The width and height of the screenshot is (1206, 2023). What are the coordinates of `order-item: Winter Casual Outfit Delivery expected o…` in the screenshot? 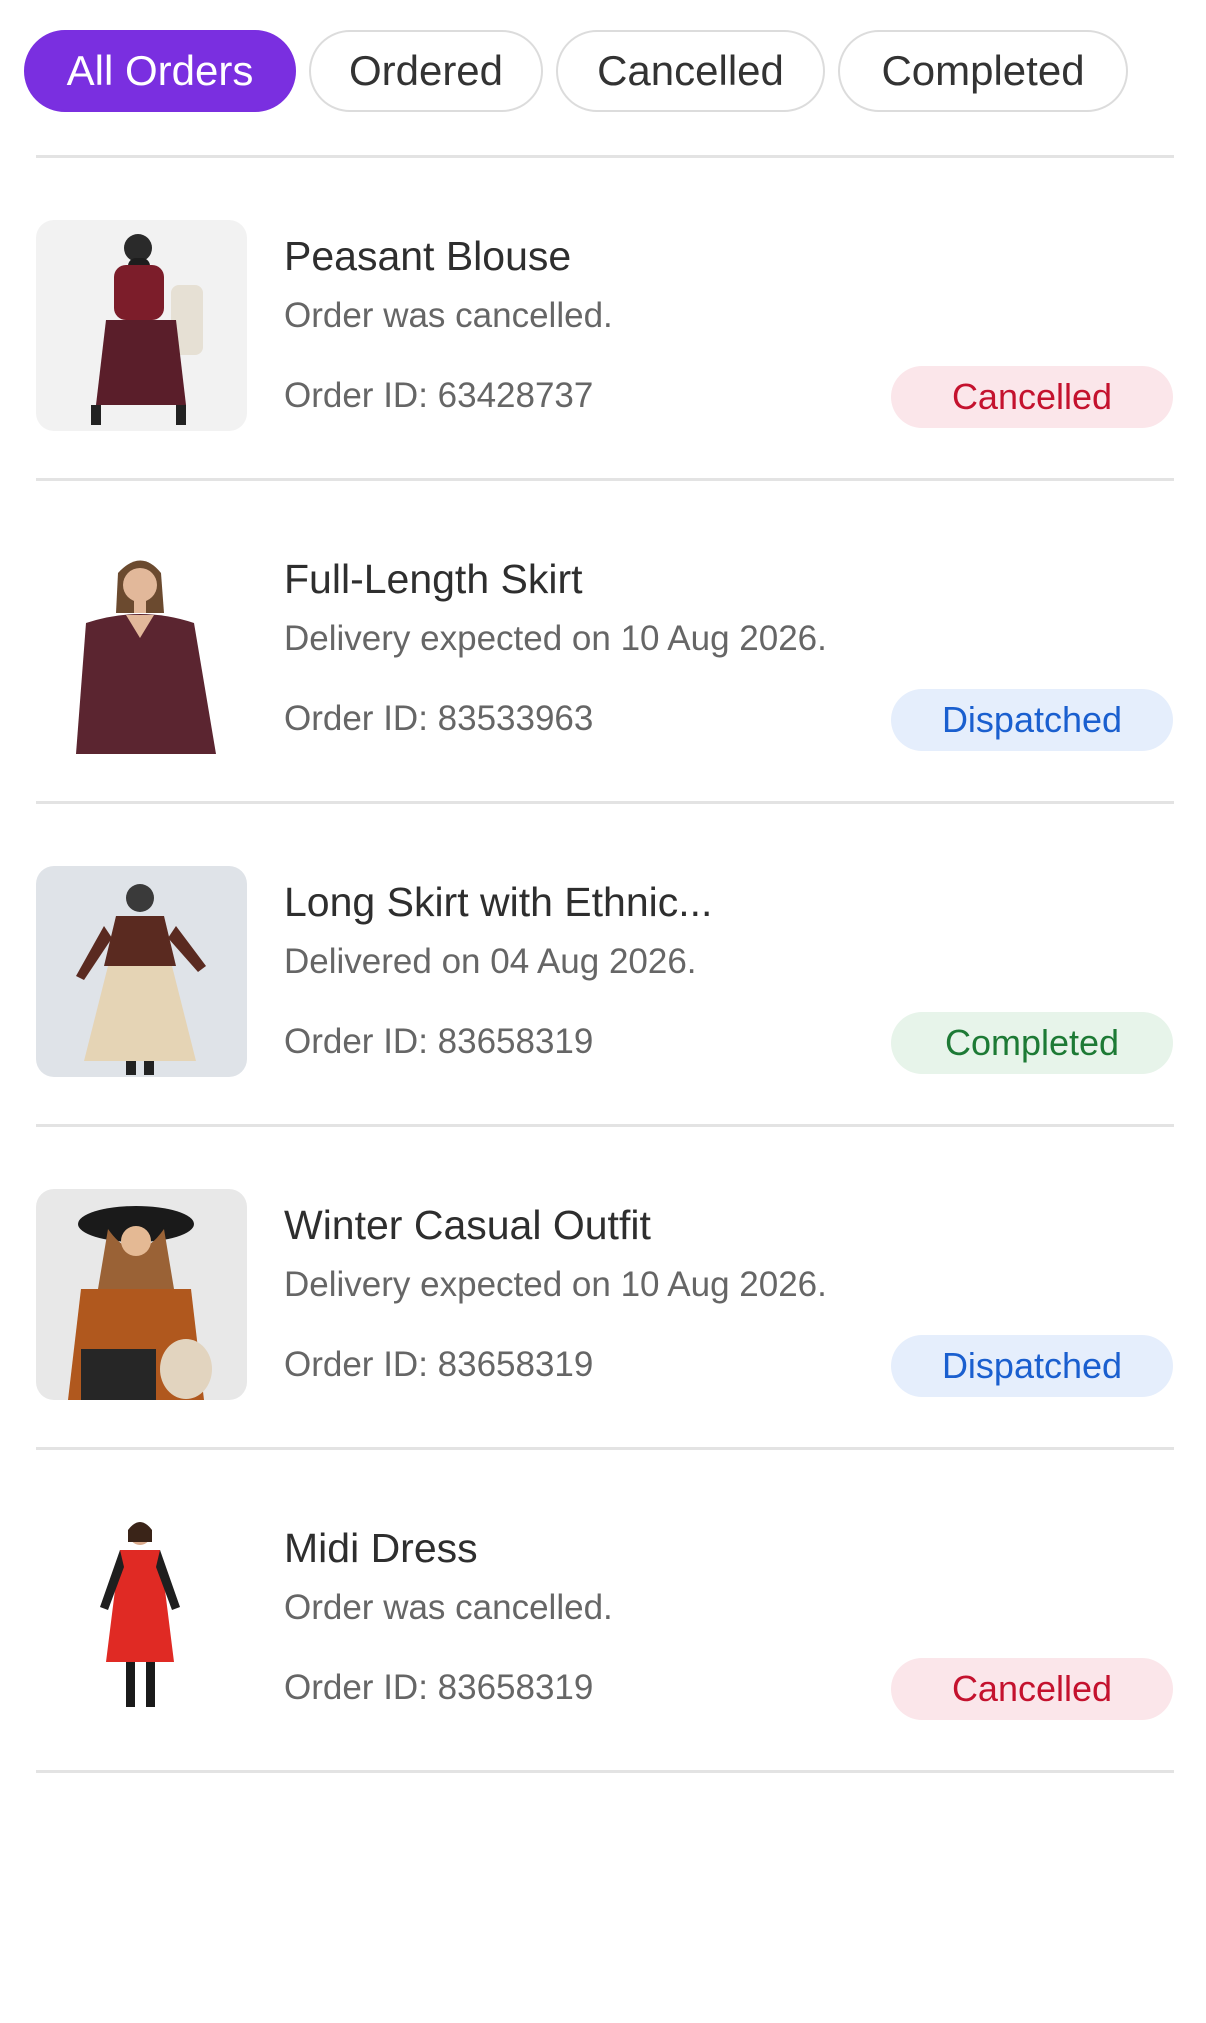 It's located at (605, 1287).